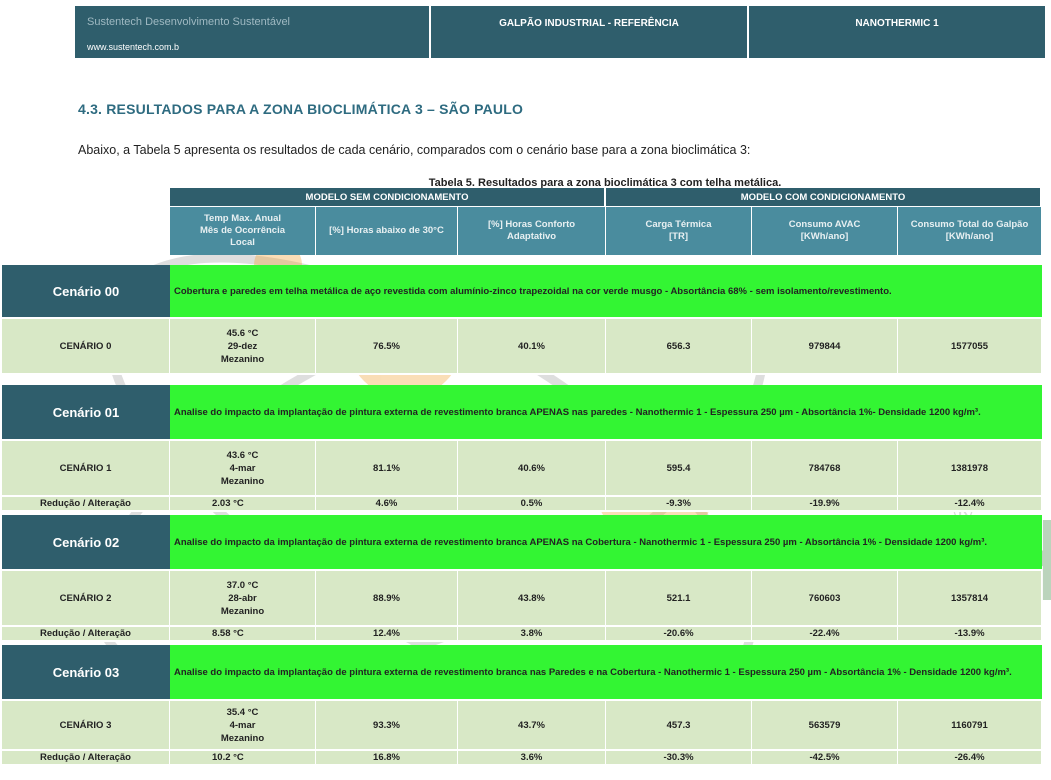 This screenshot has width=1051, height=780. What do you see at coordinates (387, 347) in the screenshot?
I see `hours-below-30-cell: 76.5%` at bounding box center [387, 347].